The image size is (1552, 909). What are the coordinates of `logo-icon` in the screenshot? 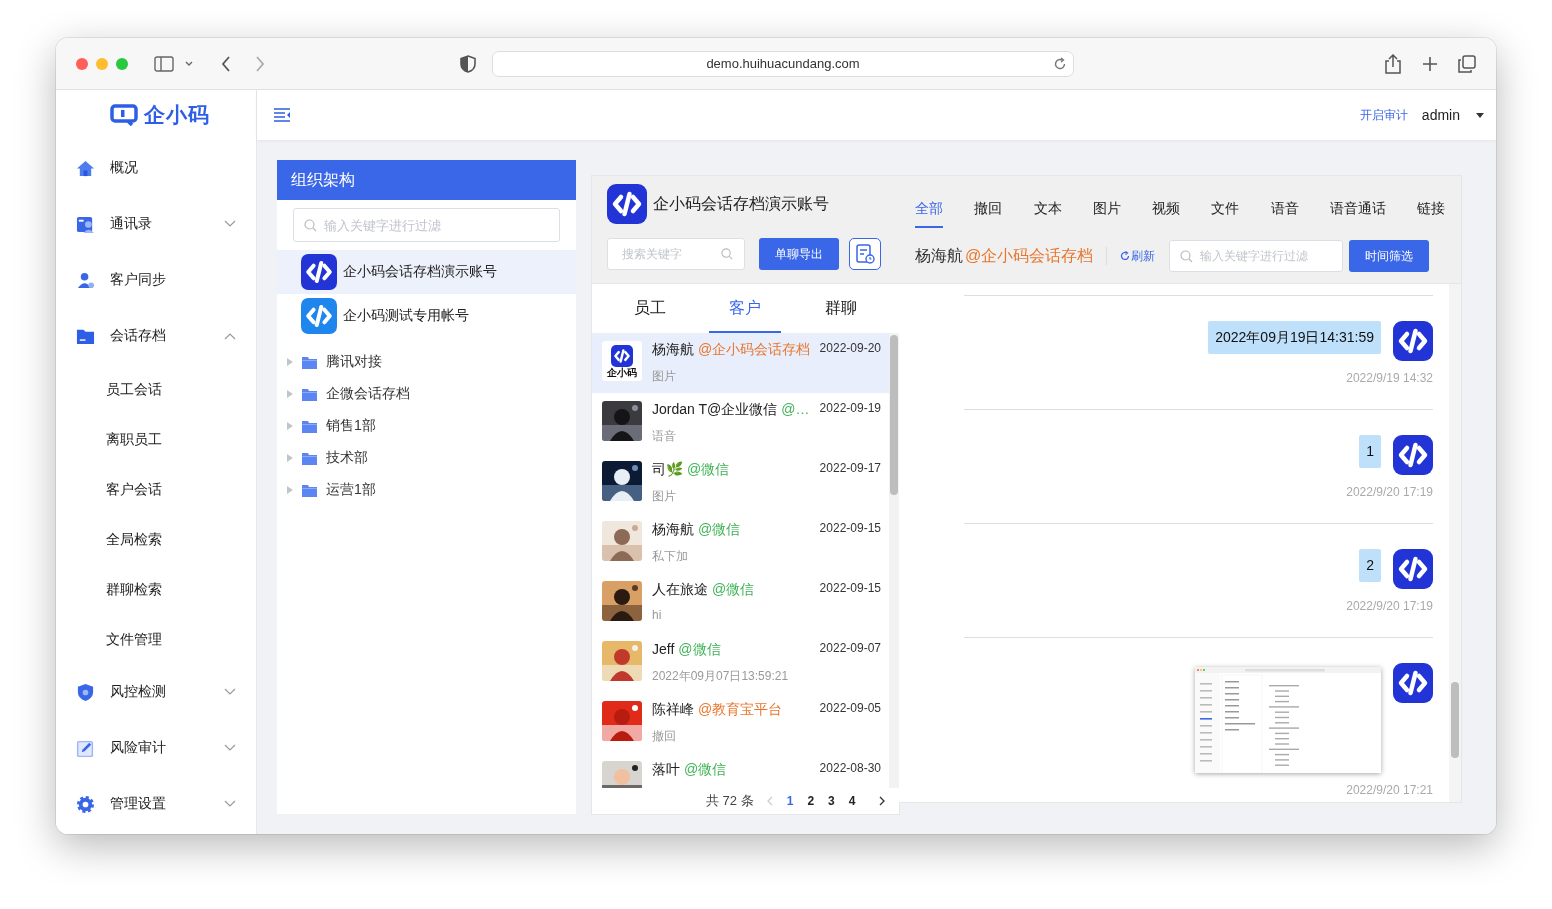 It's located at (319, 316).